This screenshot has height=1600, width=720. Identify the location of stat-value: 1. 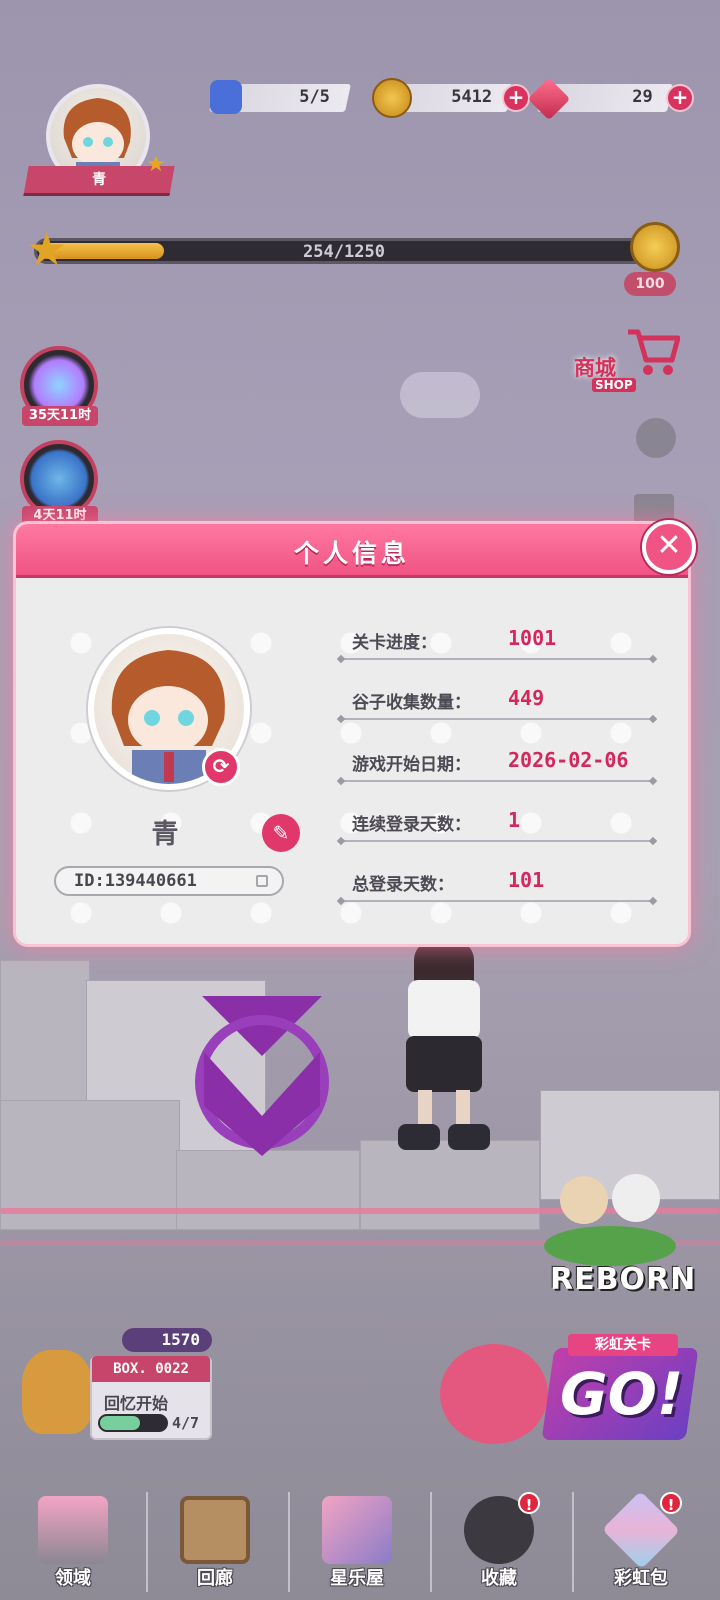
(514, 820).